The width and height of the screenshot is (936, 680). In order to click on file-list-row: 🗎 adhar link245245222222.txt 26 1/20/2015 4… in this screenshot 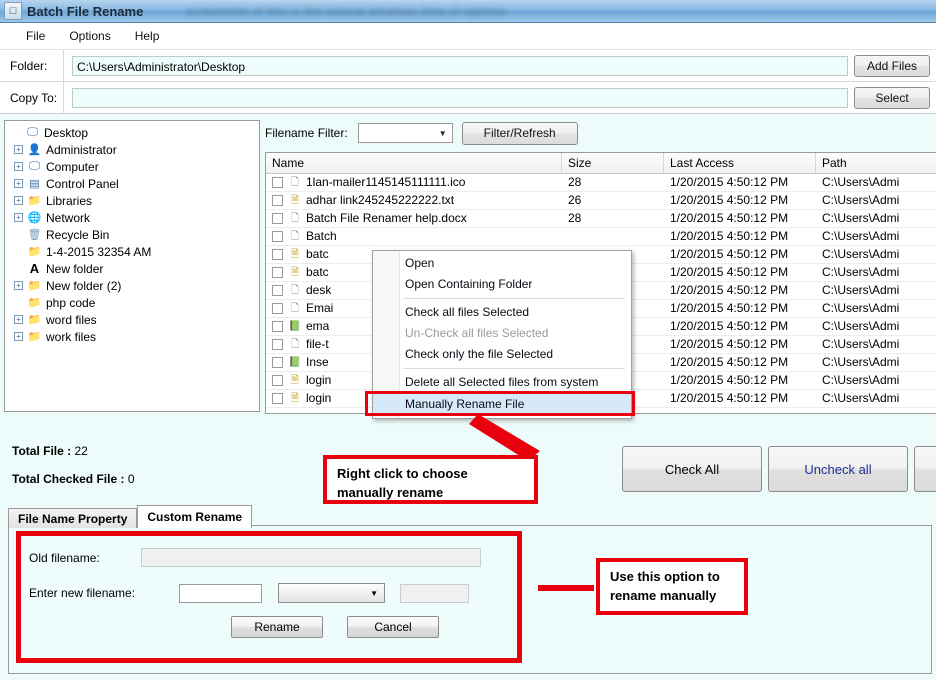, I will do `click(601, 201)`.